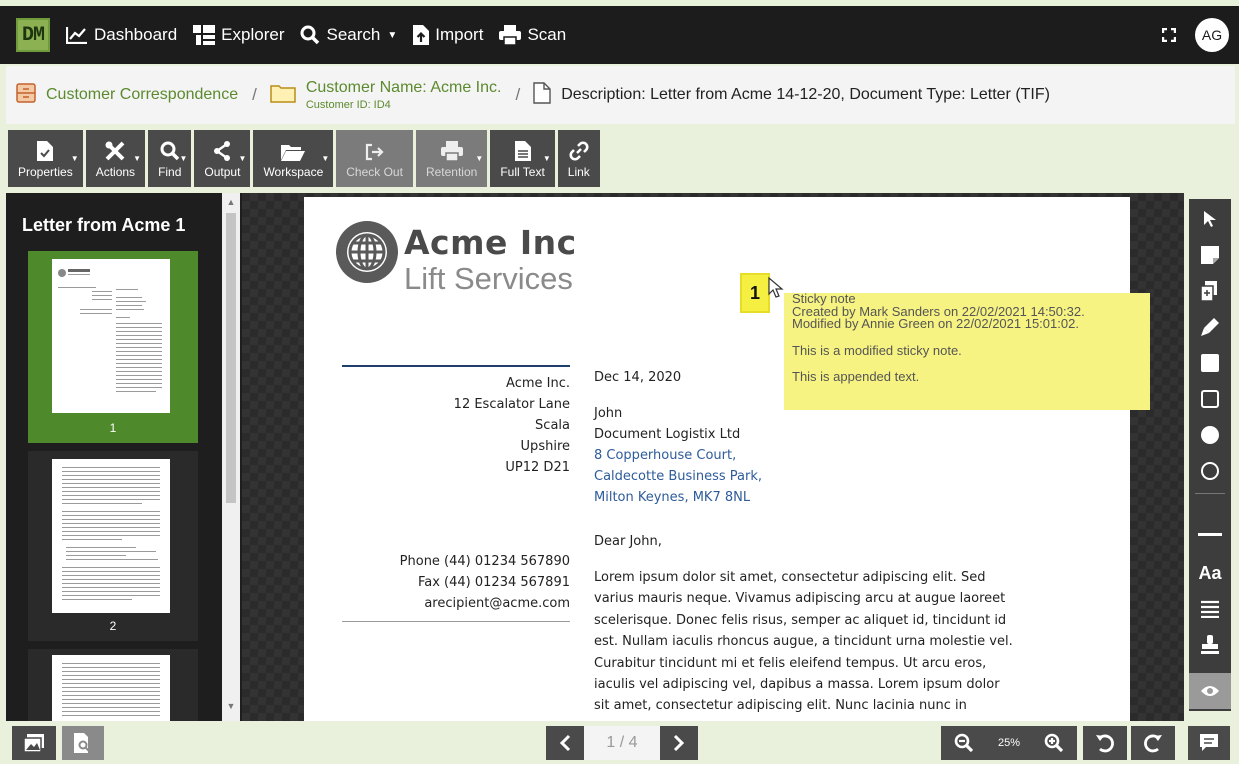 This screenshot has width=1239, height=764. I want to click on stamp-copy-icon, so click(1210, 291).